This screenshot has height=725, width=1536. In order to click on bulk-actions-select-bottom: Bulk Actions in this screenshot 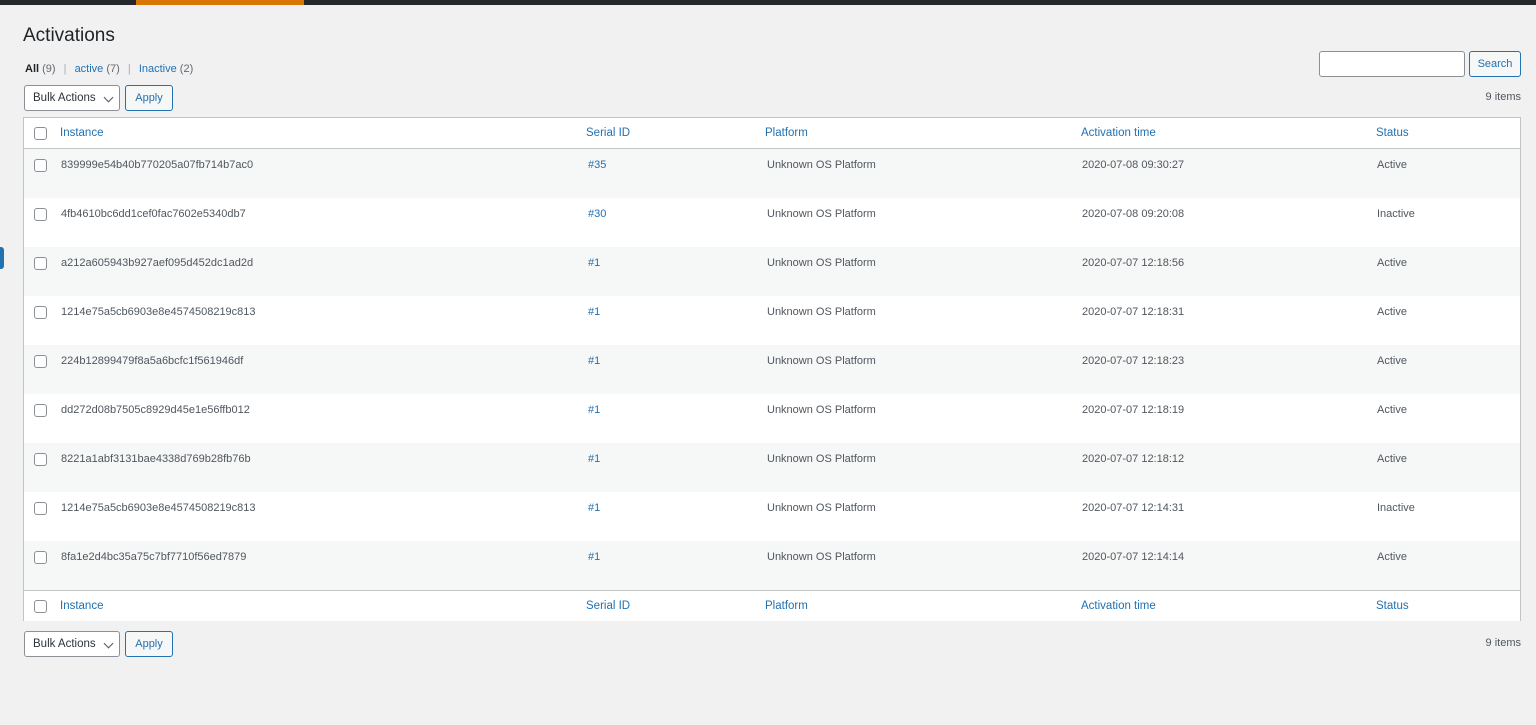, I will do `click(72, 644)`.